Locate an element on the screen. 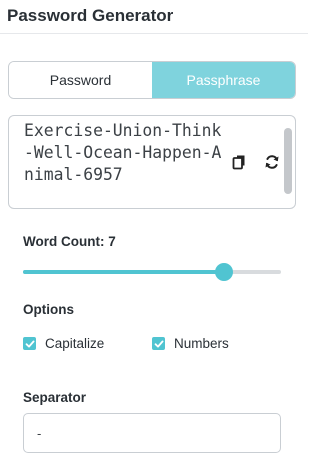  slider-fill is located at coordinates (124, 272).